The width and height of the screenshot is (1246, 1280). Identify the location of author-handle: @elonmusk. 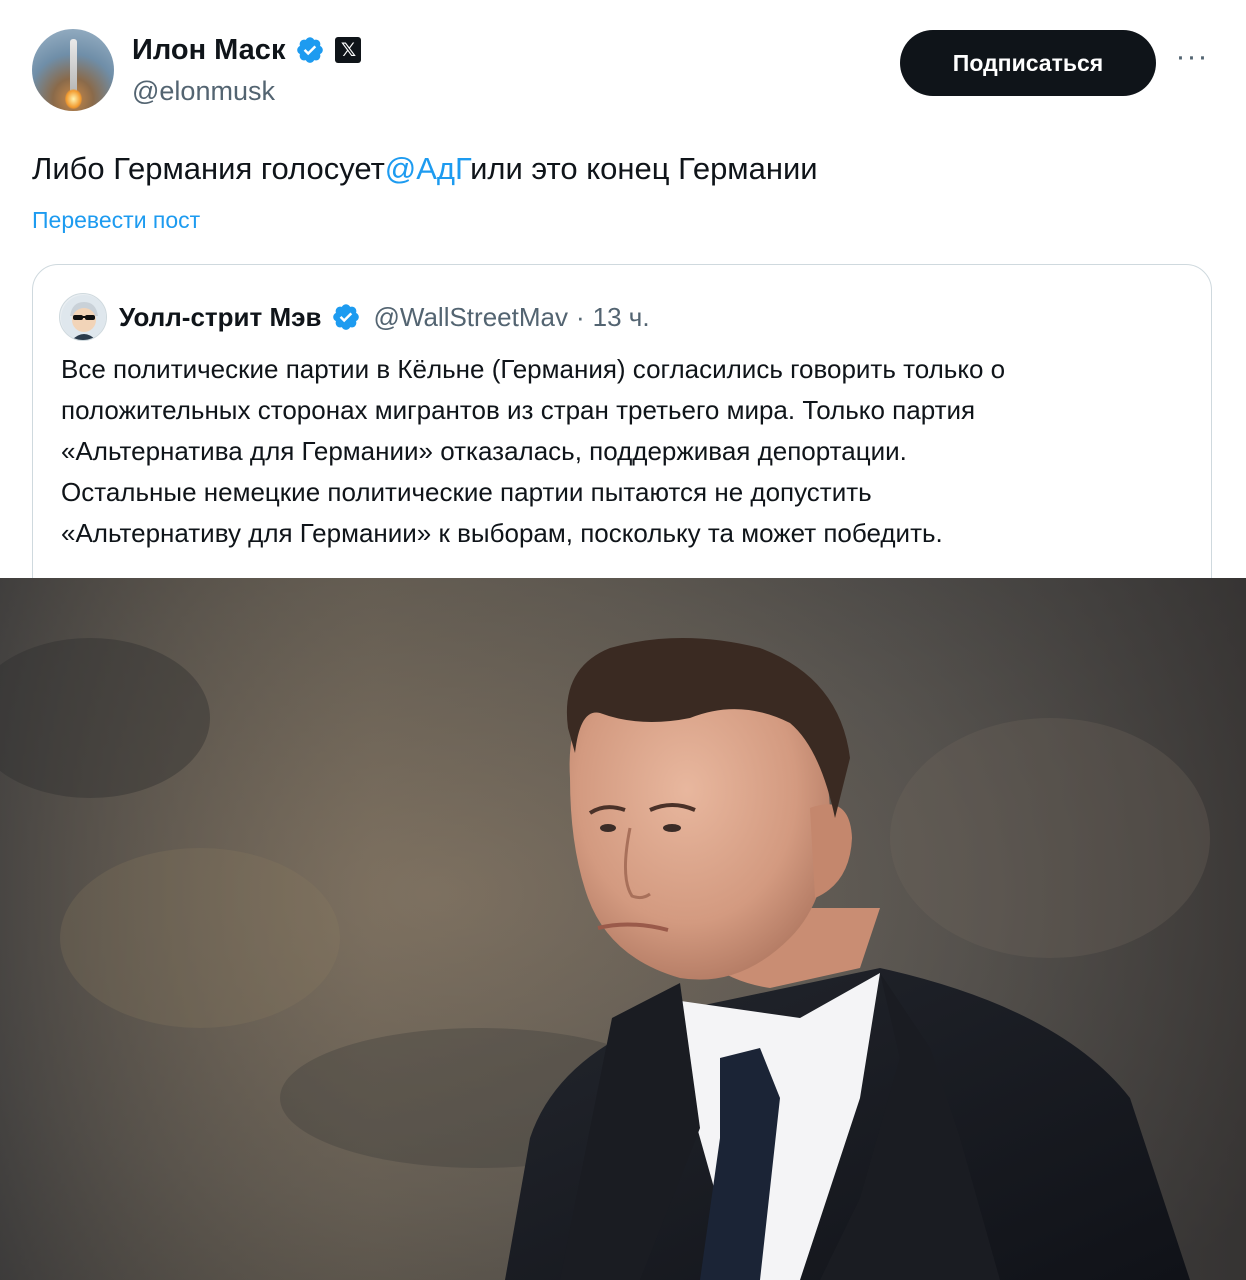
(203, 91).